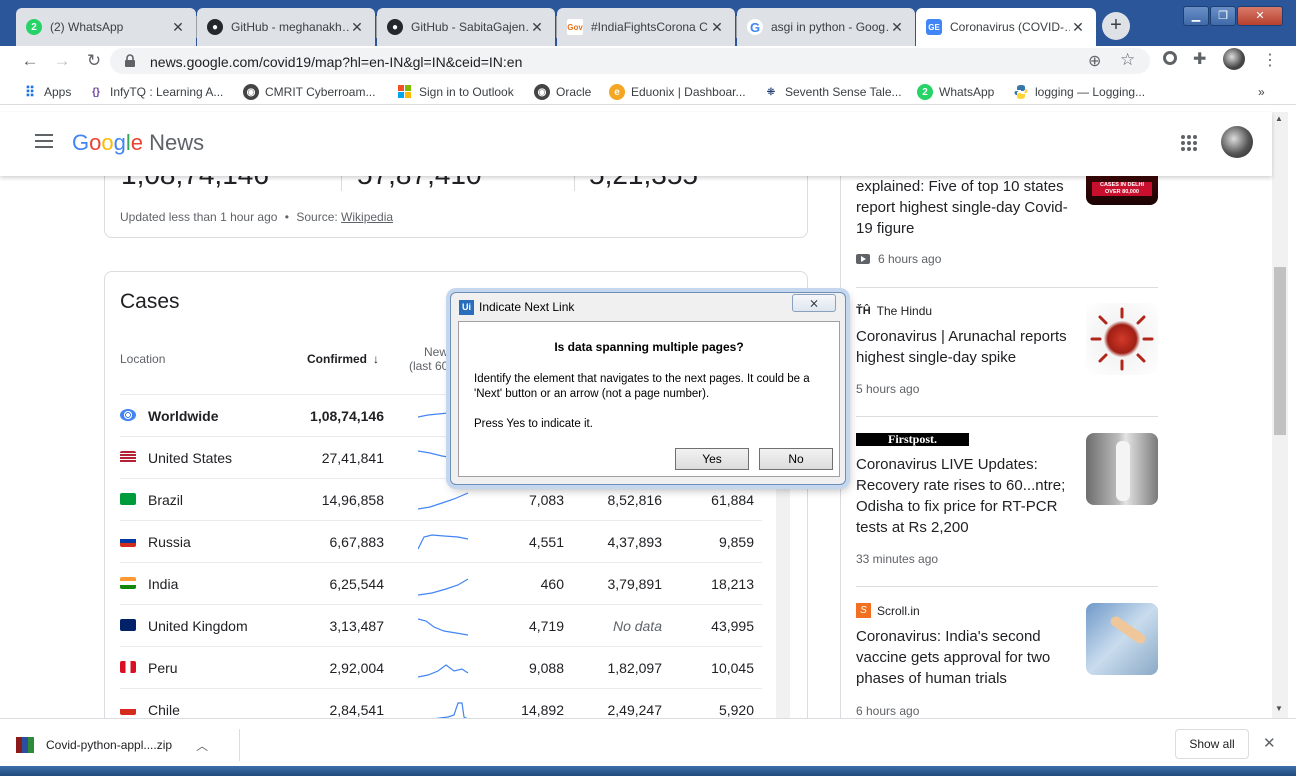 This screenshot has width=1296, height=776. Describe the element at coordinates (1260, 16) in the screenshot. I see `window-close-button: ✕` at that location.